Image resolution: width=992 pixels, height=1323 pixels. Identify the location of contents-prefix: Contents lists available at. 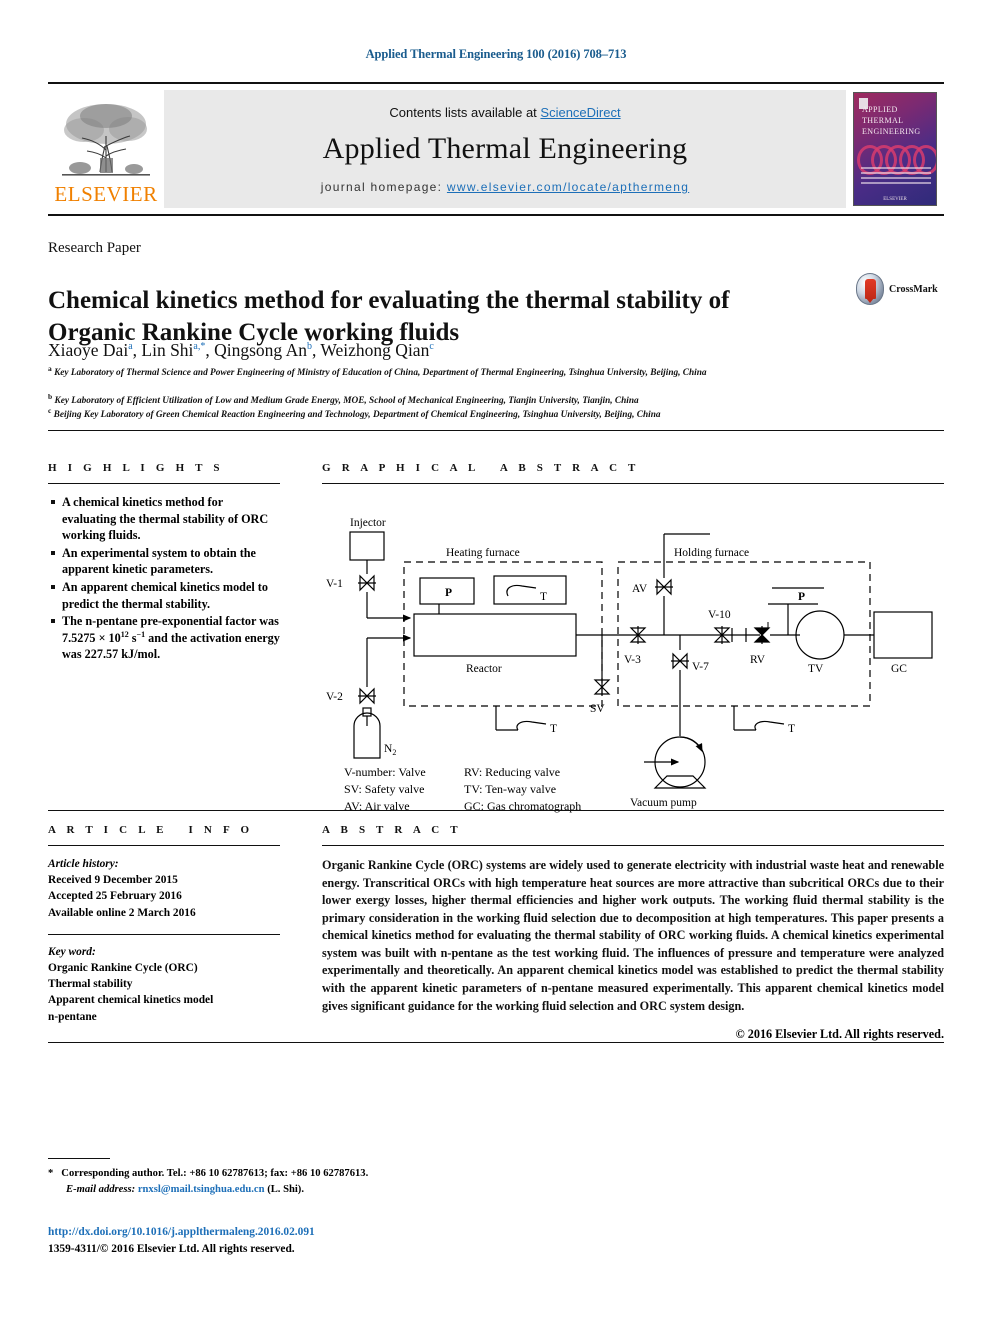
(465, 112).